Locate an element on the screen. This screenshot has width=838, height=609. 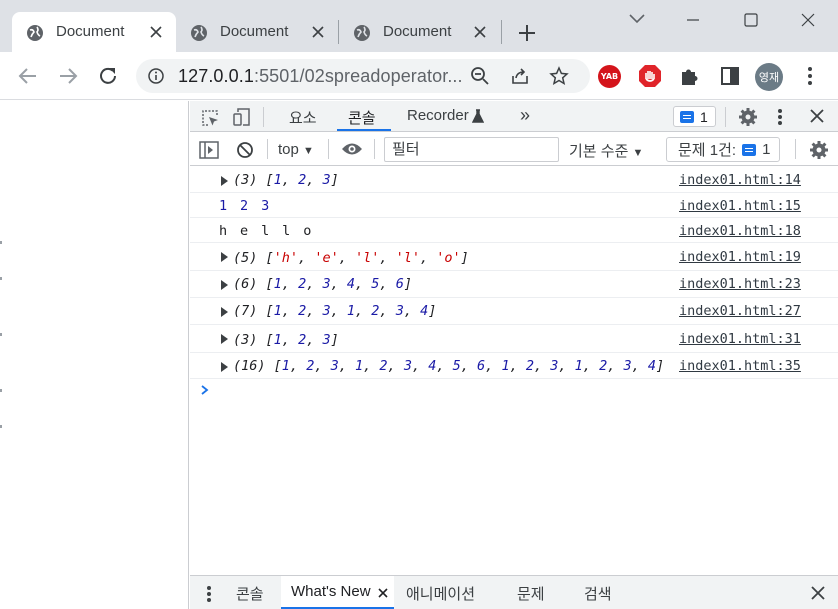
number-value: 2 is located at coordinates (302, 311).